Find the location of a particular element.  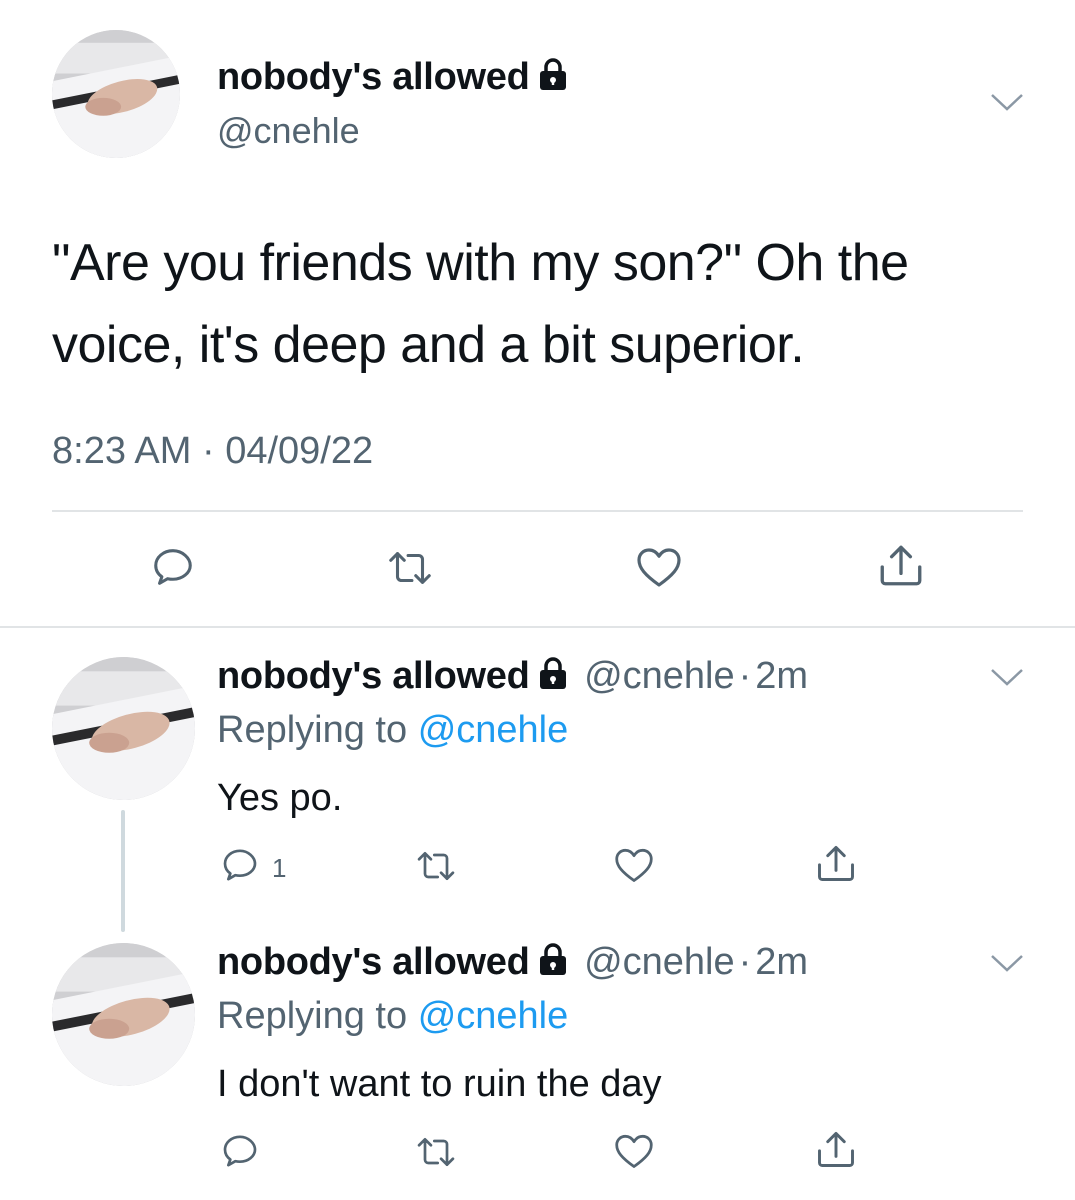

tweet-timestamp: 8:23 AM · 04/09/22 is located at coordinates (212, 451).